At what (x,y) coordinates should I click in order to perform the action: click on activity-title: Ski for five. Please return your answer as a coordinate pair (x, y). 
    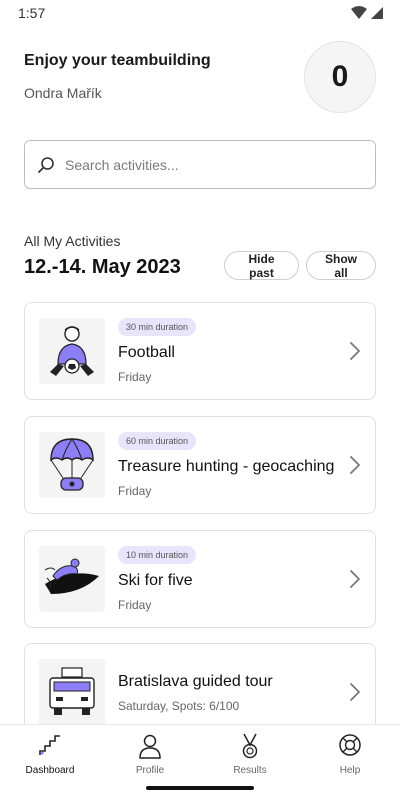
    Looking at the image, I should click on (155, 580).